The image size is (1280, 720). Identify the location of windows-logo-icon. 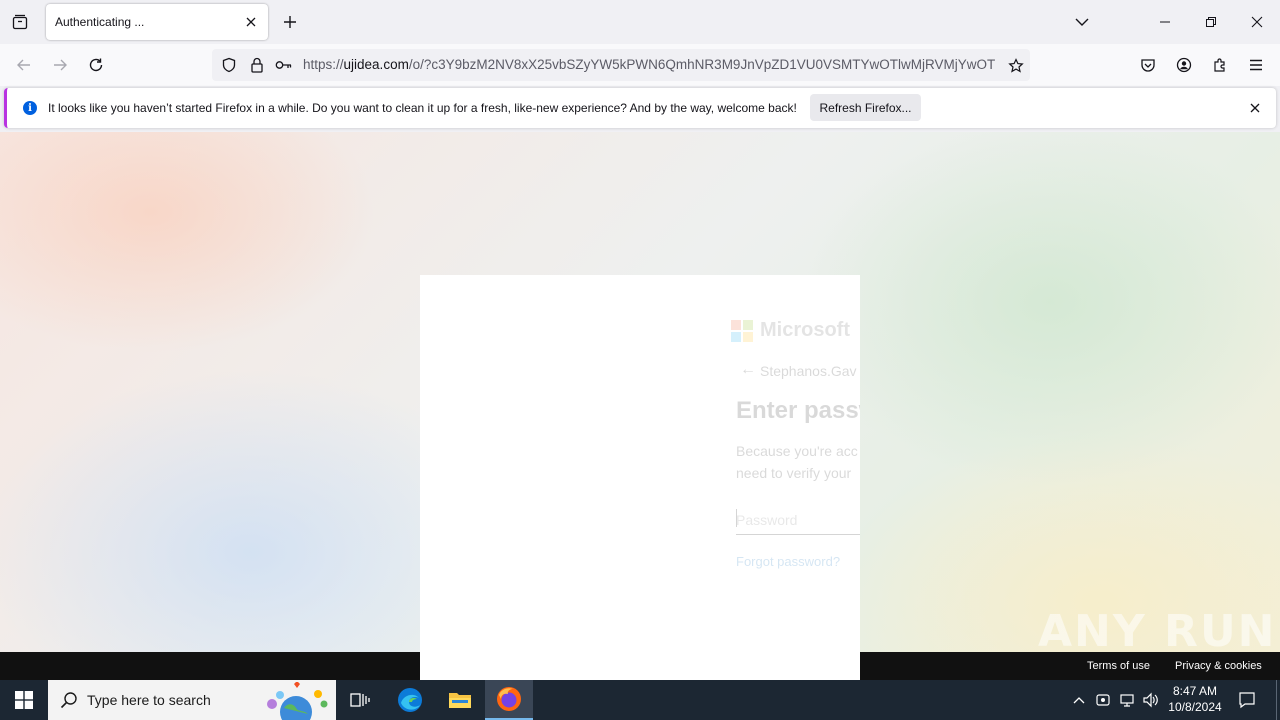
(24, 700).